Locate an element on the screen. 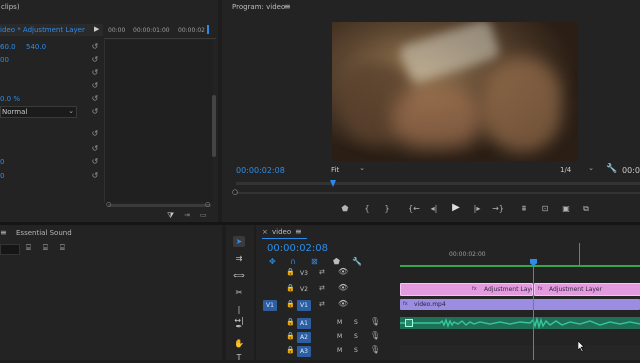 This screenshot has width=640, height=363. audio-clip is located at coordinates (520, 323).